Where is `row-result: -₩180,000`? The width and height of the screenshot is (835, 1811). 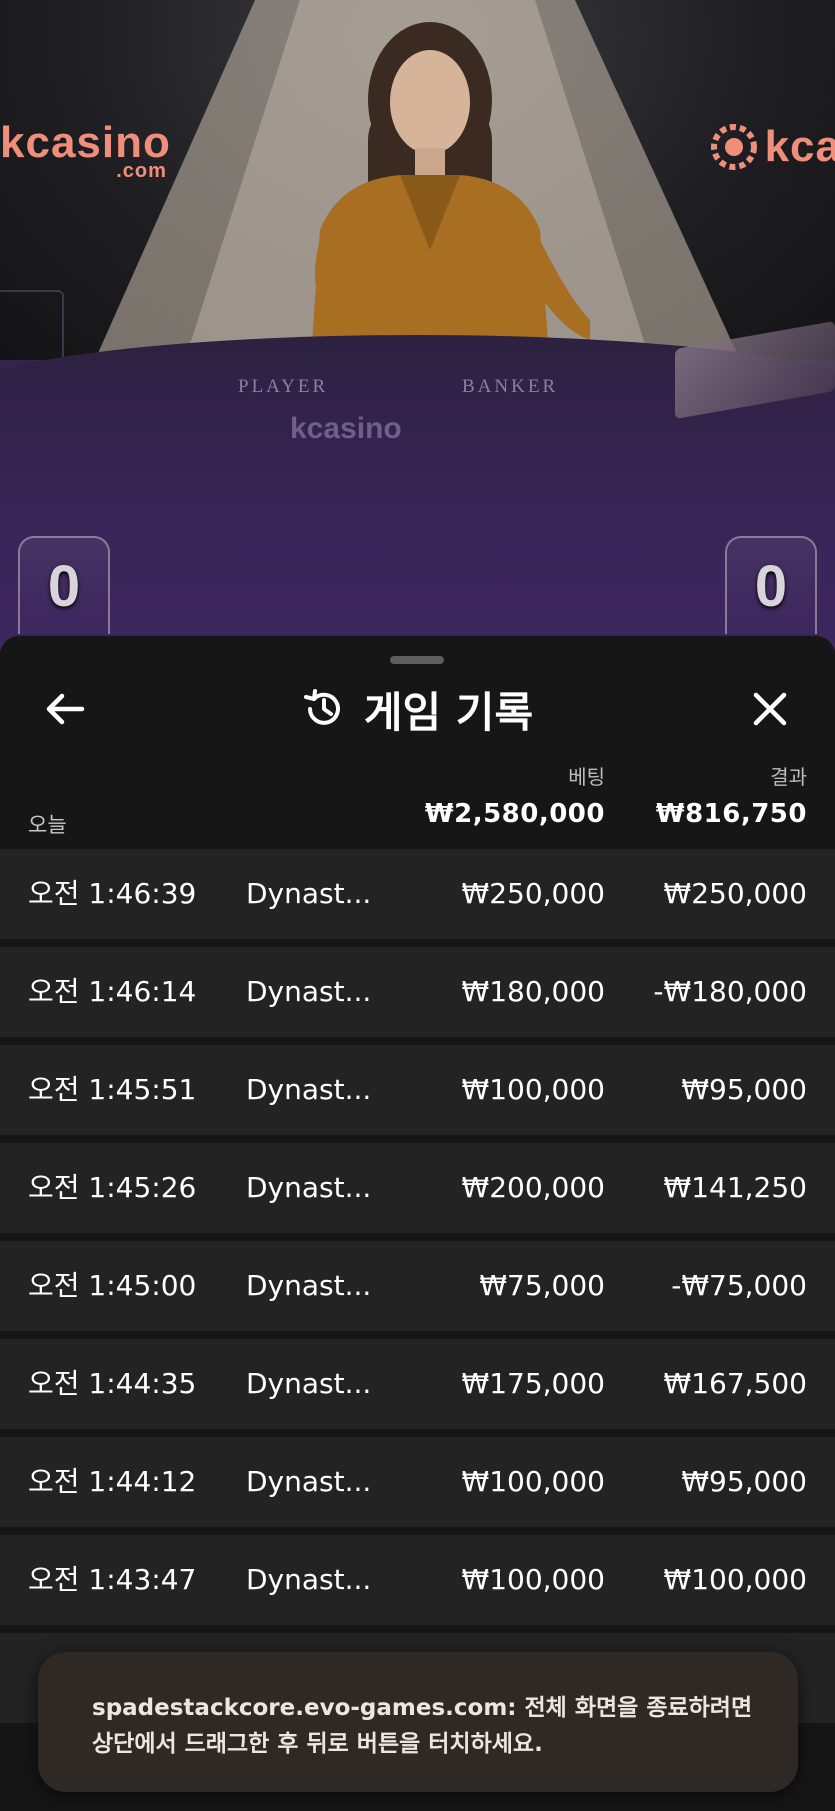 row-result: -₩180,000 is located at coordinates (730, 991).